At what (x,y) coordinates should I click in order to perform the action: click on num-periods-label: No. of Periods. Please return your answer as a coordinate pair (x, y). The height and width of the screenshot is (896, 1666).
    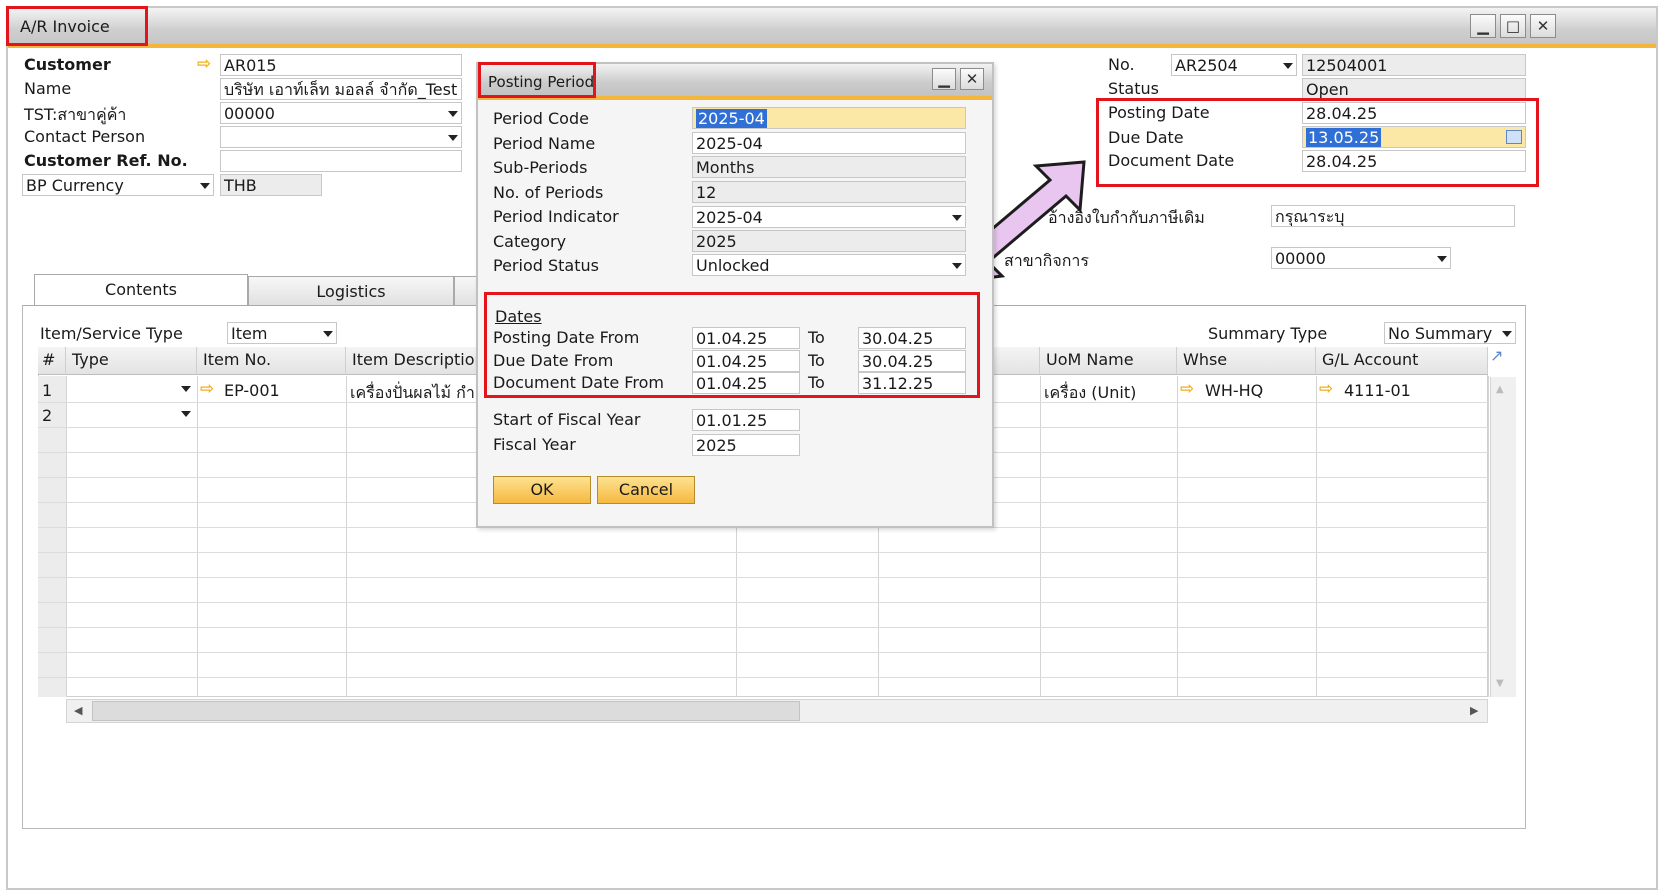
    Looking at the image, I should click on (548, 192).